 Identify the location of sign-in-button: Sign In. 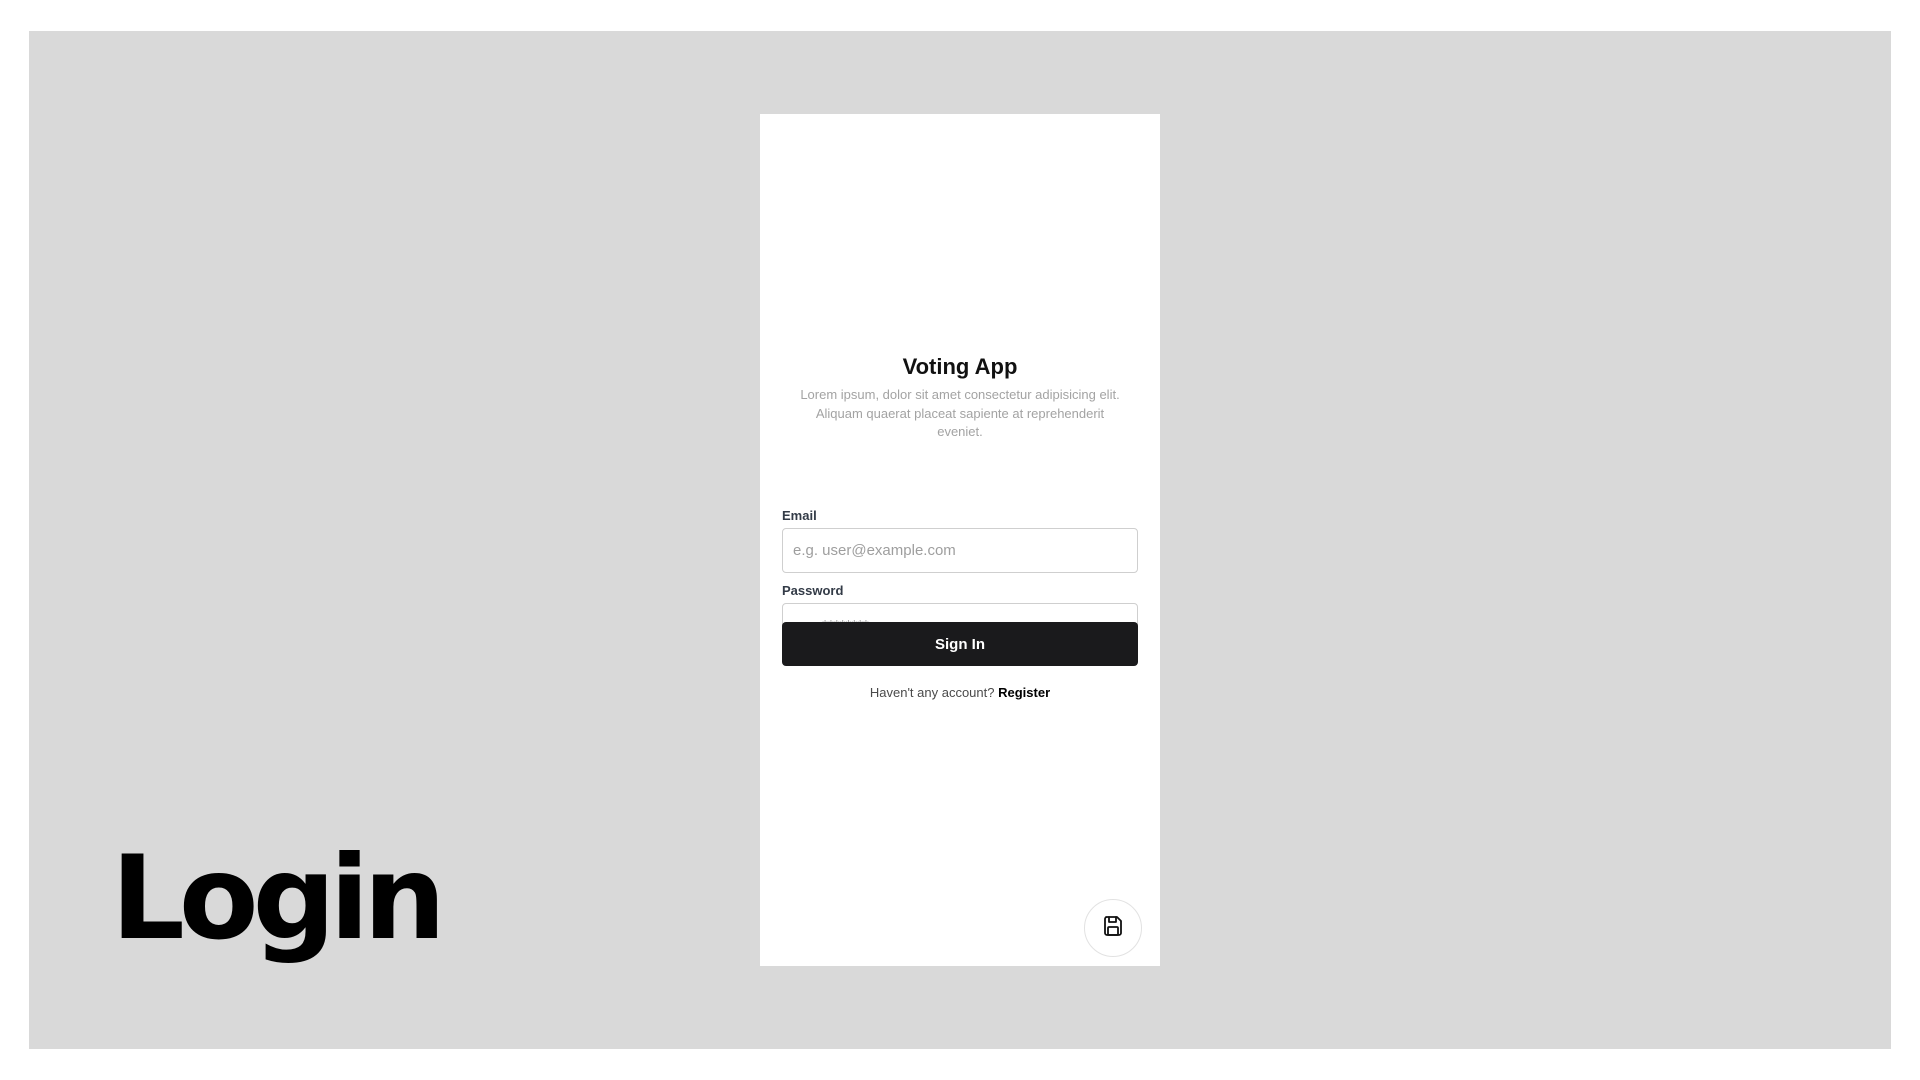
(960, 644).